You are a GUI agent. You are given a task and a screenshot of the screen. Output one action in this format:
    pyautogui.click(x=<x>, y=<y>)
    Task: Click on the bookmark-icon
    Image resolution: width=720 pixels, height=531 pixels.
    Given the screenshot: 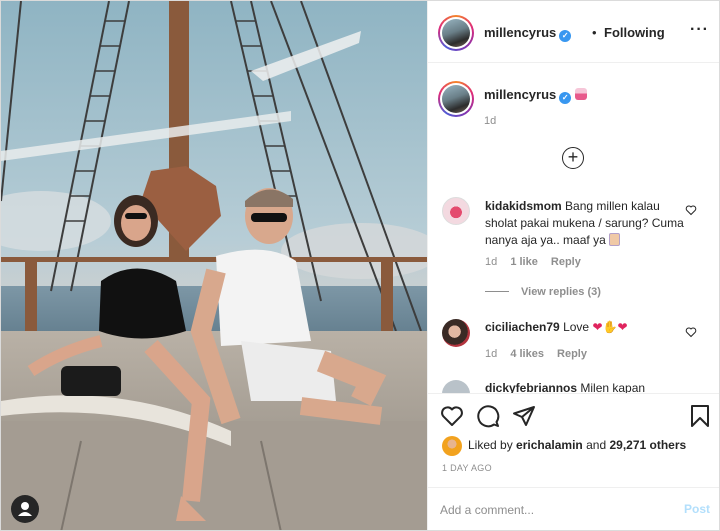 What is the action you would take?
    pyautogui.click(x=700, y=416)
    